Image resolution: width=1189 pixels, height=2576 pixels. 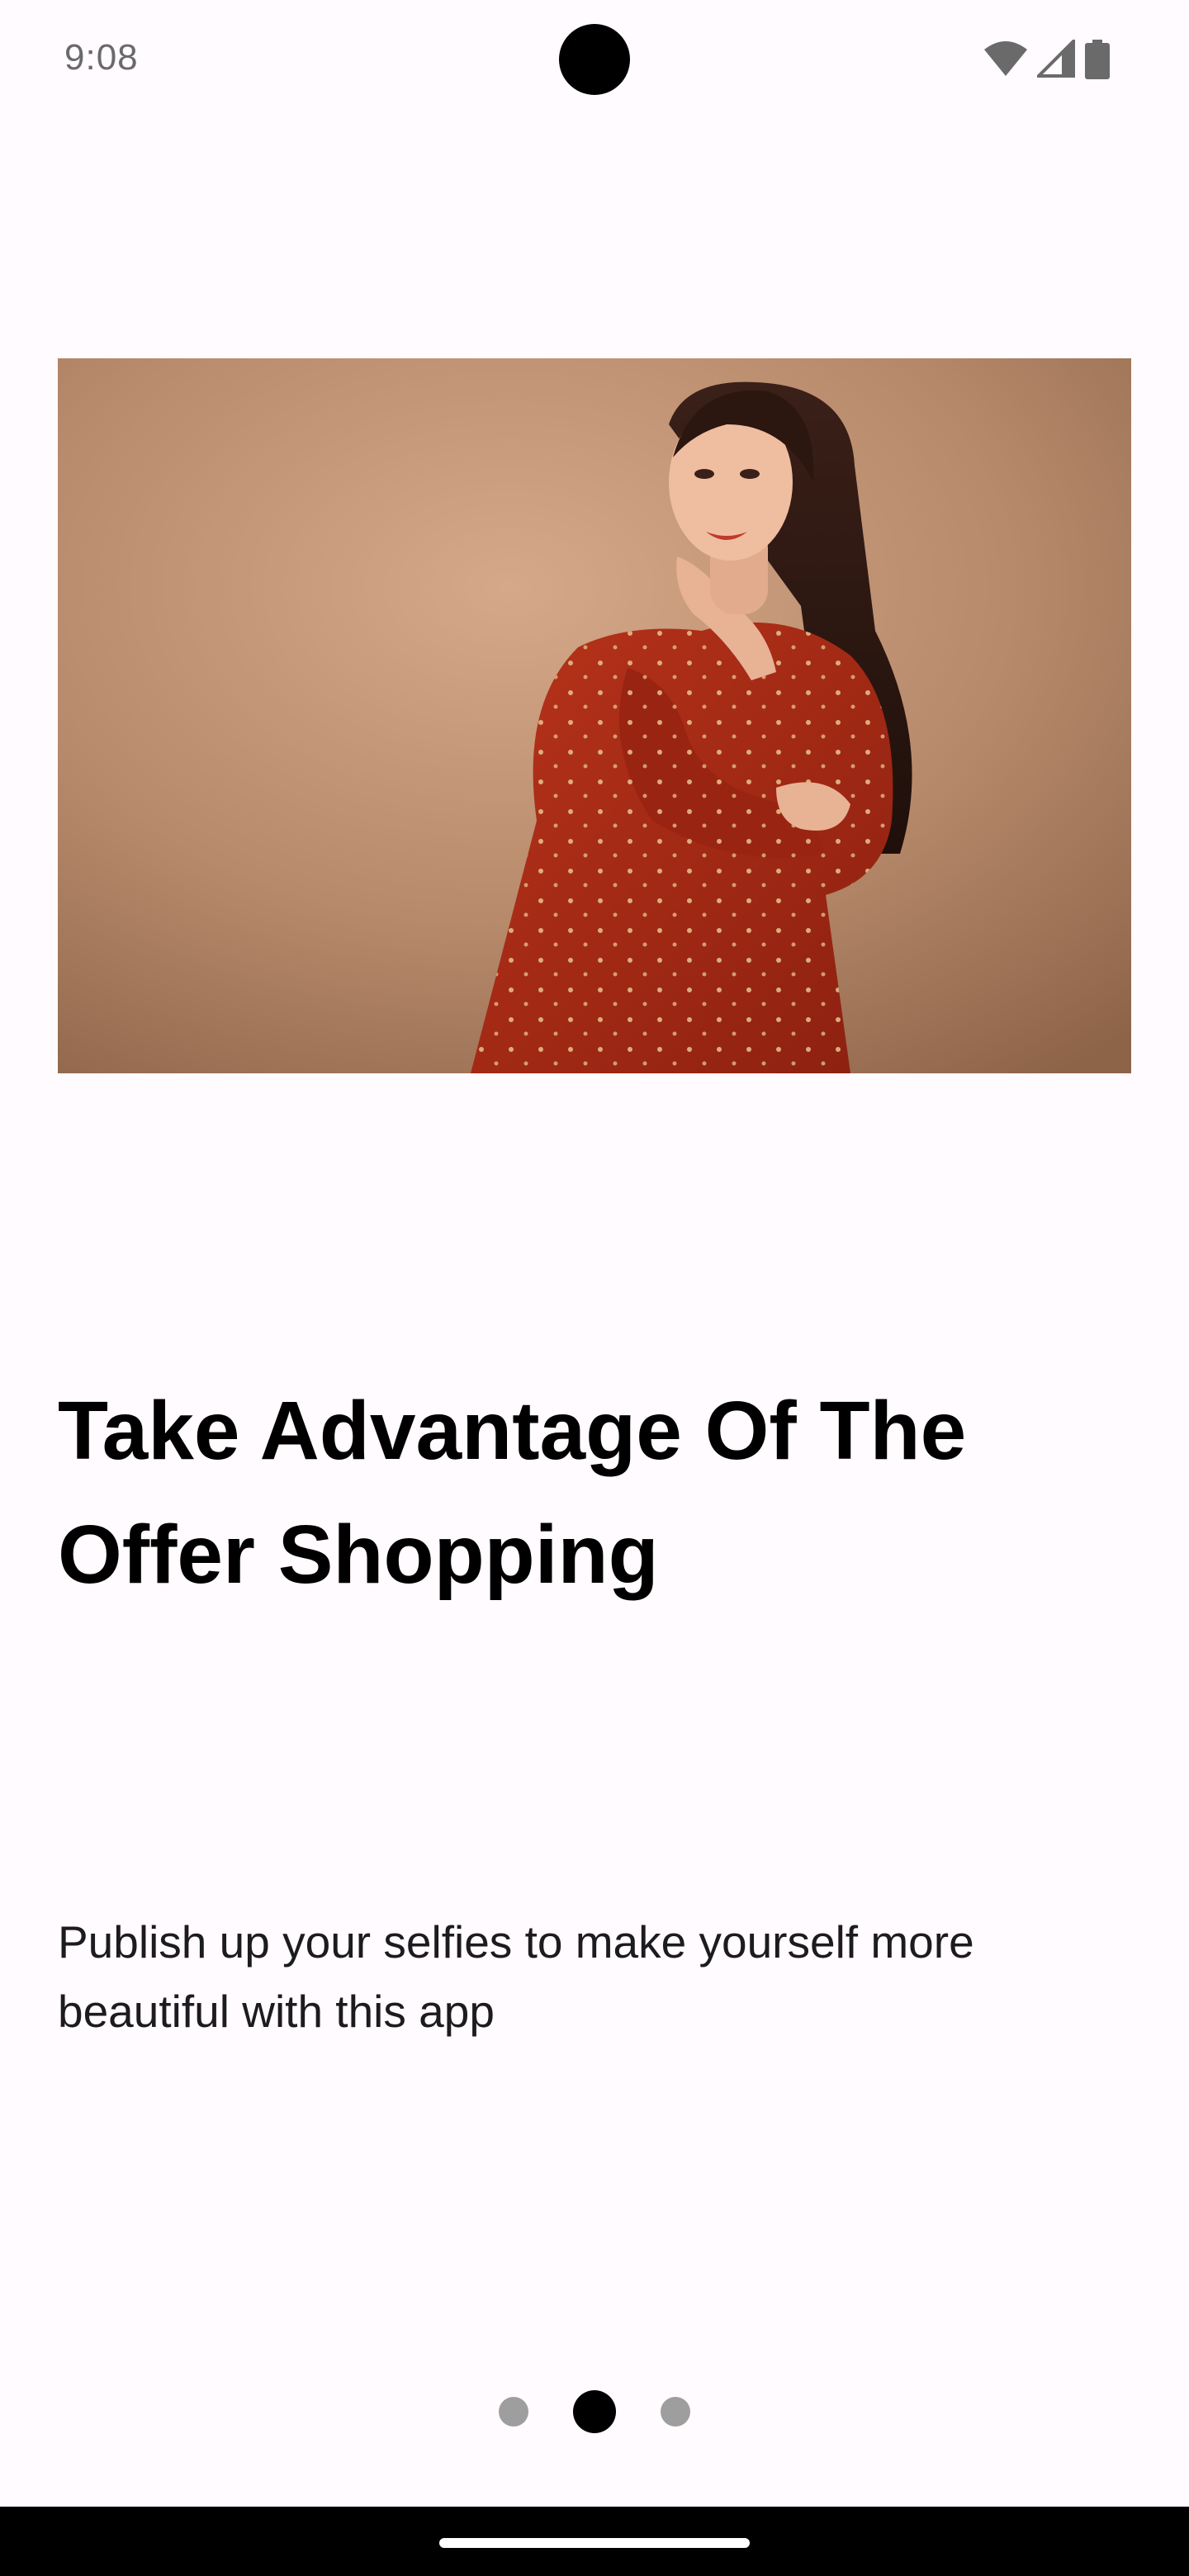 I want to click on system-navigation-bar, so click(x=594, y=2541).